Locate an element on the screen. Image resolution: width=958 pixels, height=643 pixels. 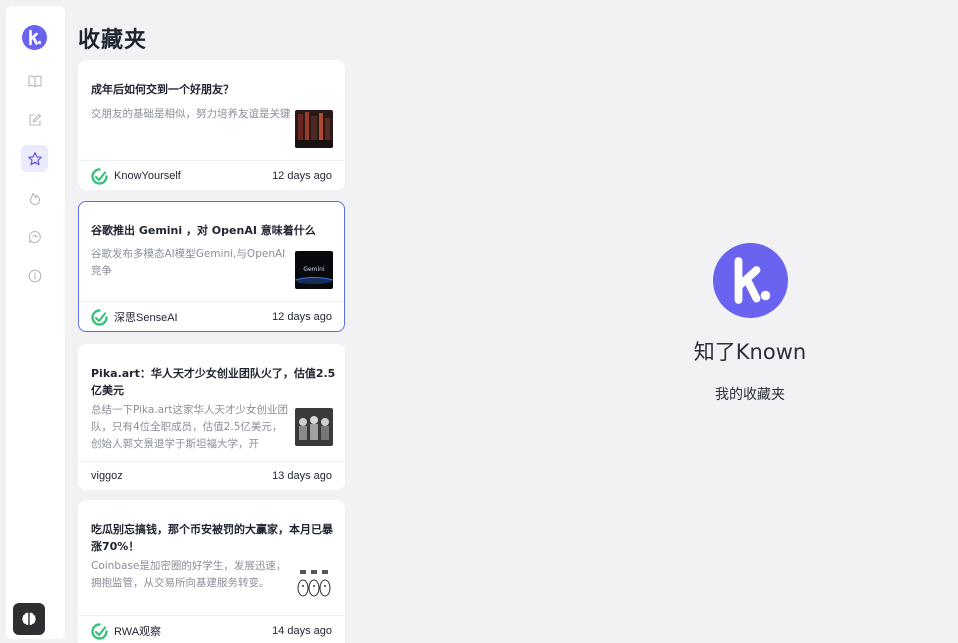
sidebar-item-chat is located at coordinates (34, 236).